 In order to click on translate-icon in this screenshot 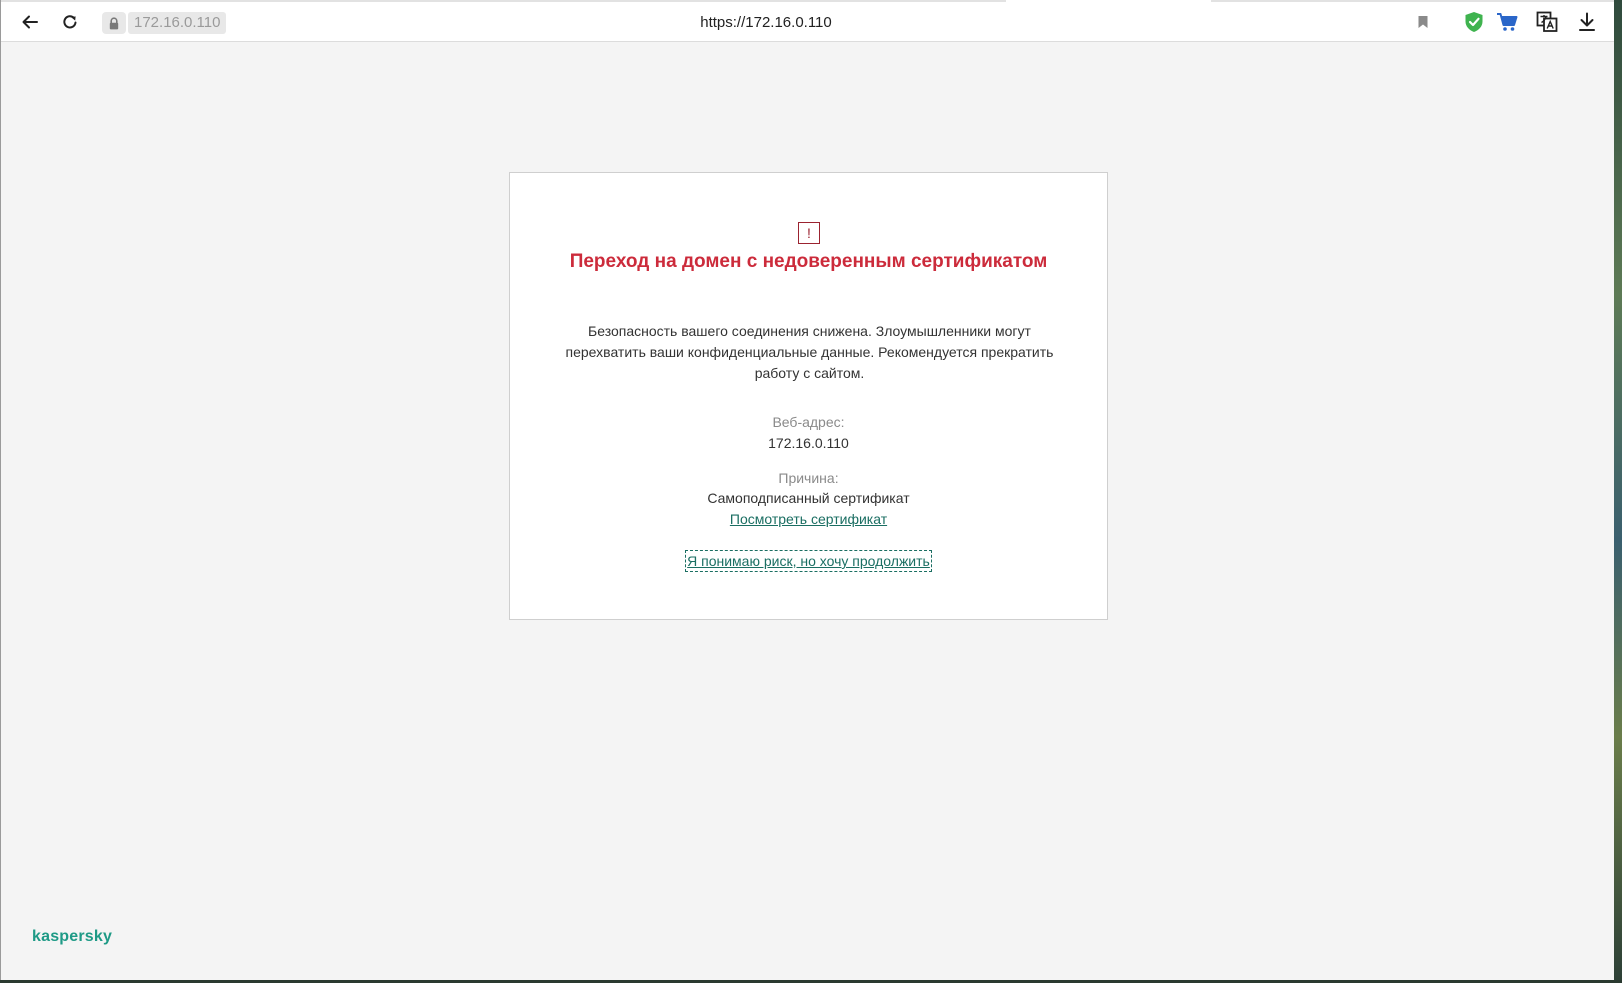, I will do `click(1547, 22)`.